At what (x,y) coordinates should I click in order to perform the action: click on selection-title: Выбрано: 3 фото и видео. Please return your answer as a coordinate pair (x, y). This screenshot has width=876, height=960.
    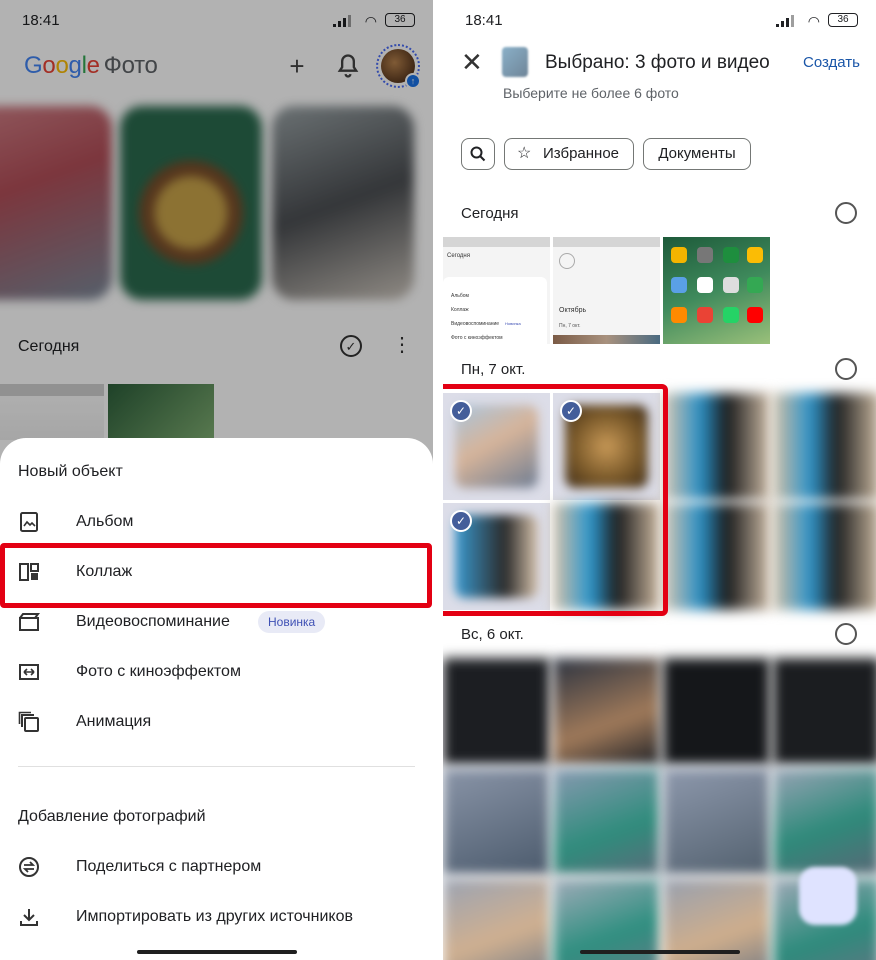
    Looking at the image, I should click on (657, 62).